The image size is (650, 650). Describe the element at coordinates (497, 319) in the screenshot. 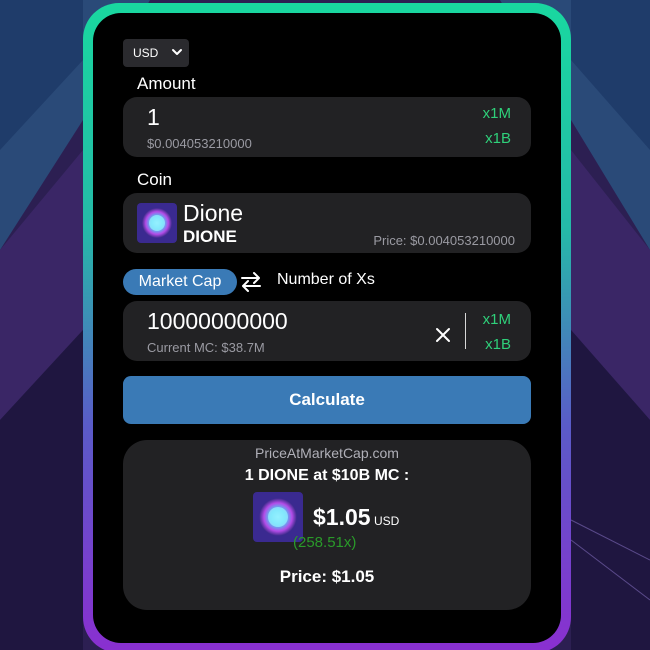

I see `market-cap-x1m-button: x1M` at that location.